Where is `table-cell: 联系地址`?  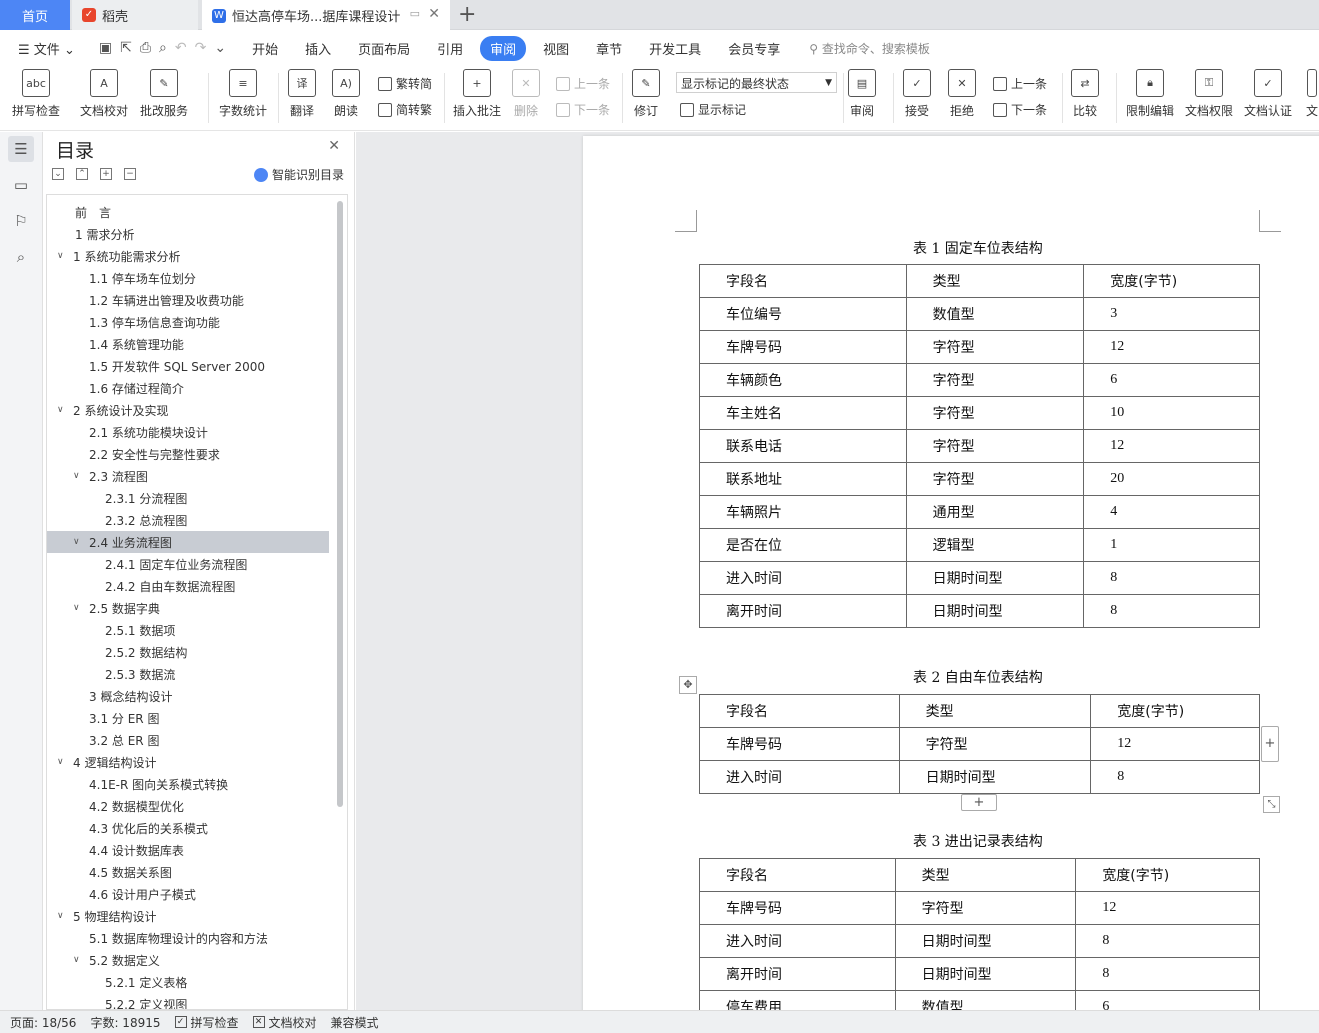 table-cell: 联系地址 is located at coordinates (803, 479).